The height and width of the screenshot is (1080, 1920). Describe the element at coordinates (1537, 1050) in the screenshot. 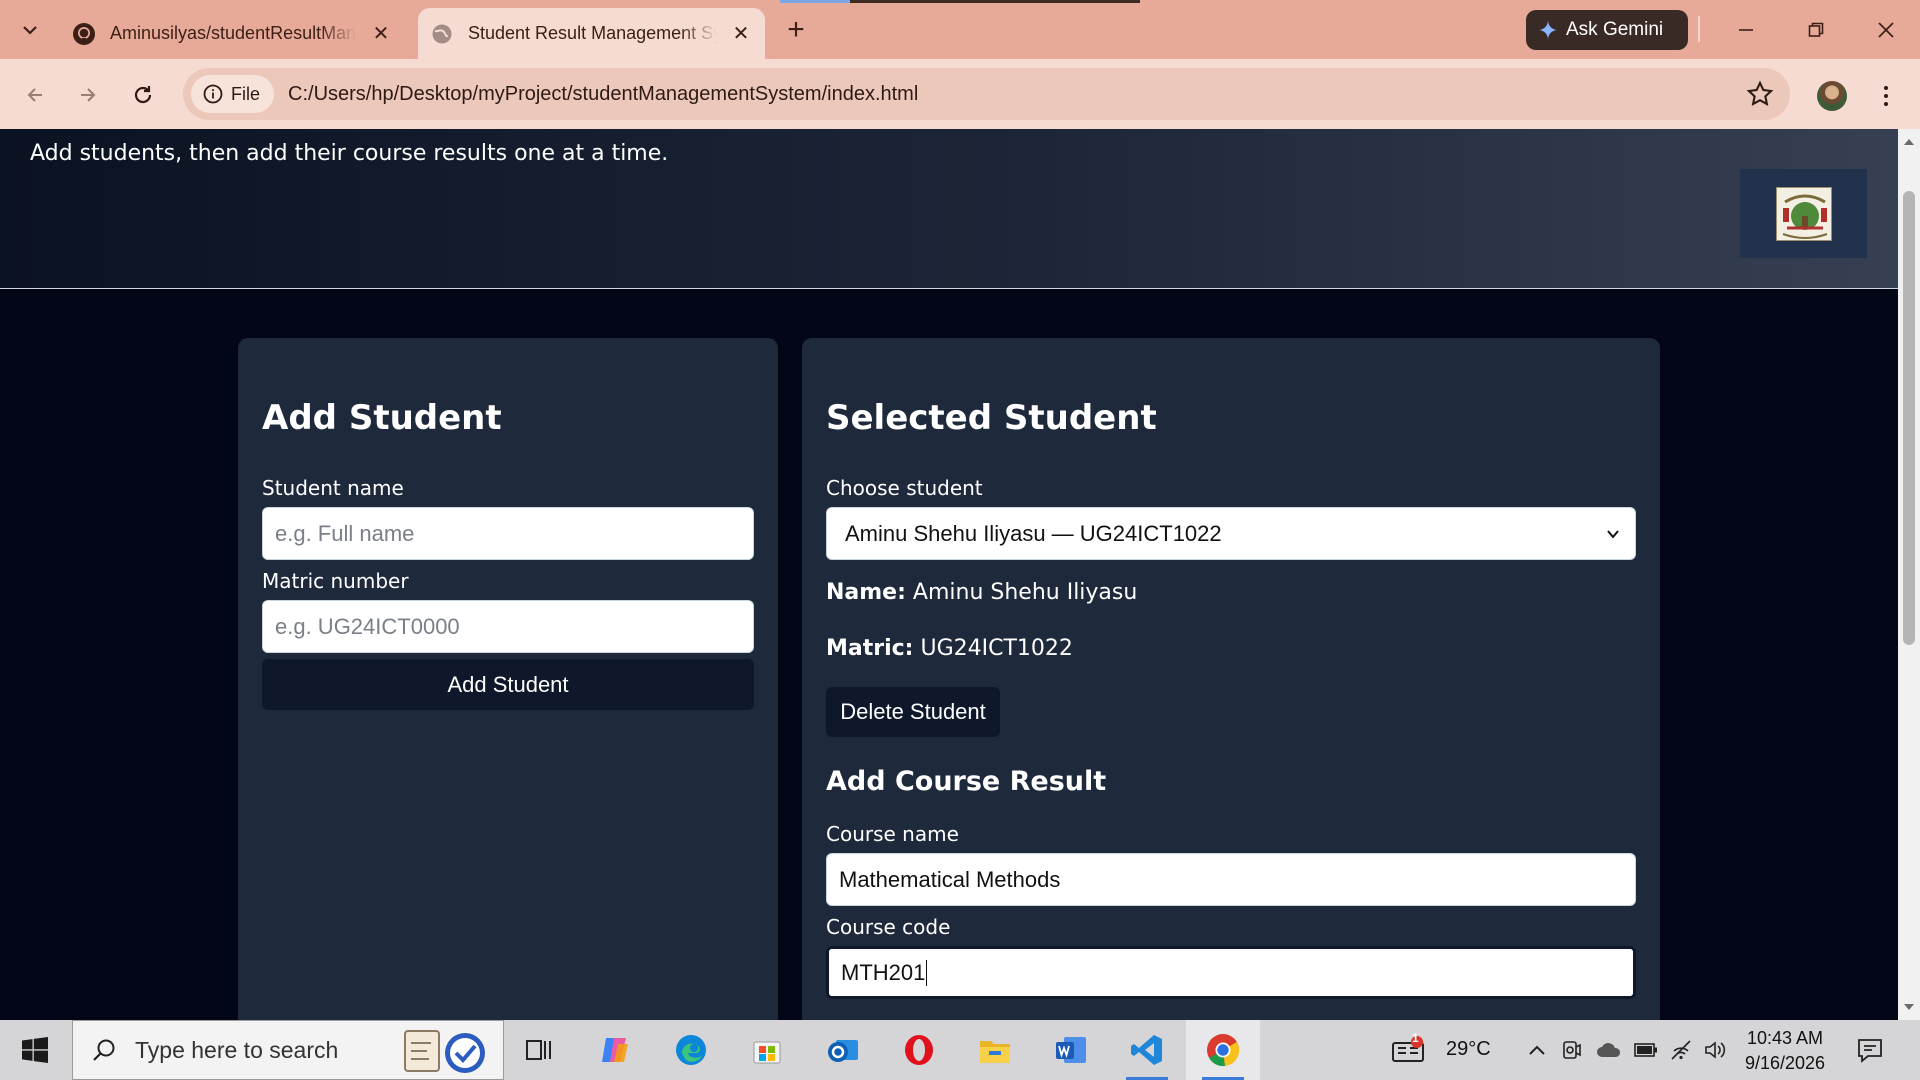

I see `chevron-up-icon` at that location.